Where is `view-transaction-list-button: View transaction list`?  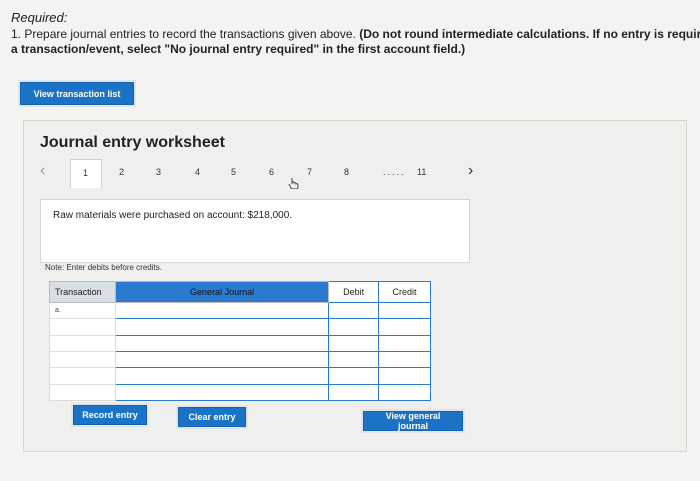
view-transaction-list-button: View transaction list is located at coordinates (77, 93).